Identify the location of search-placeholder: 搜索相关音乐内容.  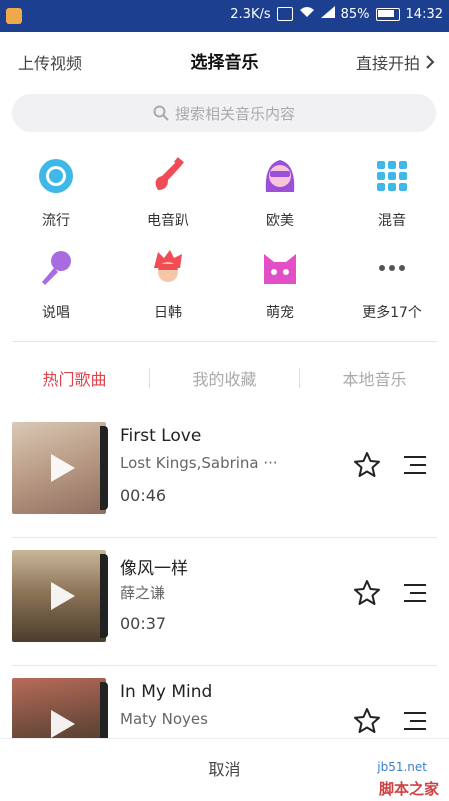
(234, 113).